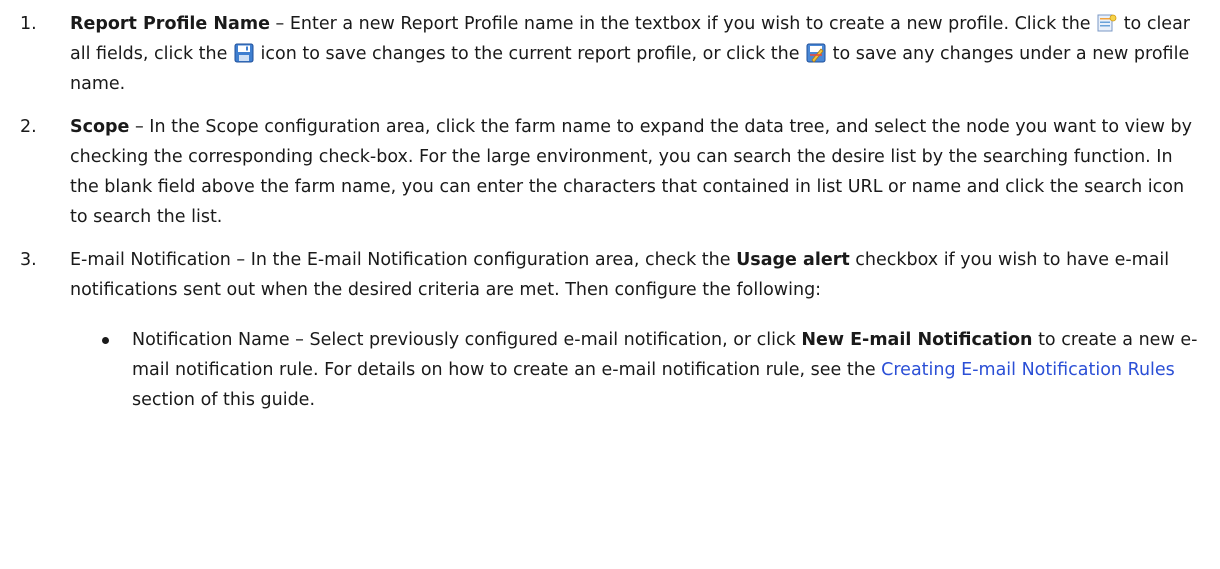  I want to click on save-as-icon, so click(816, 53).